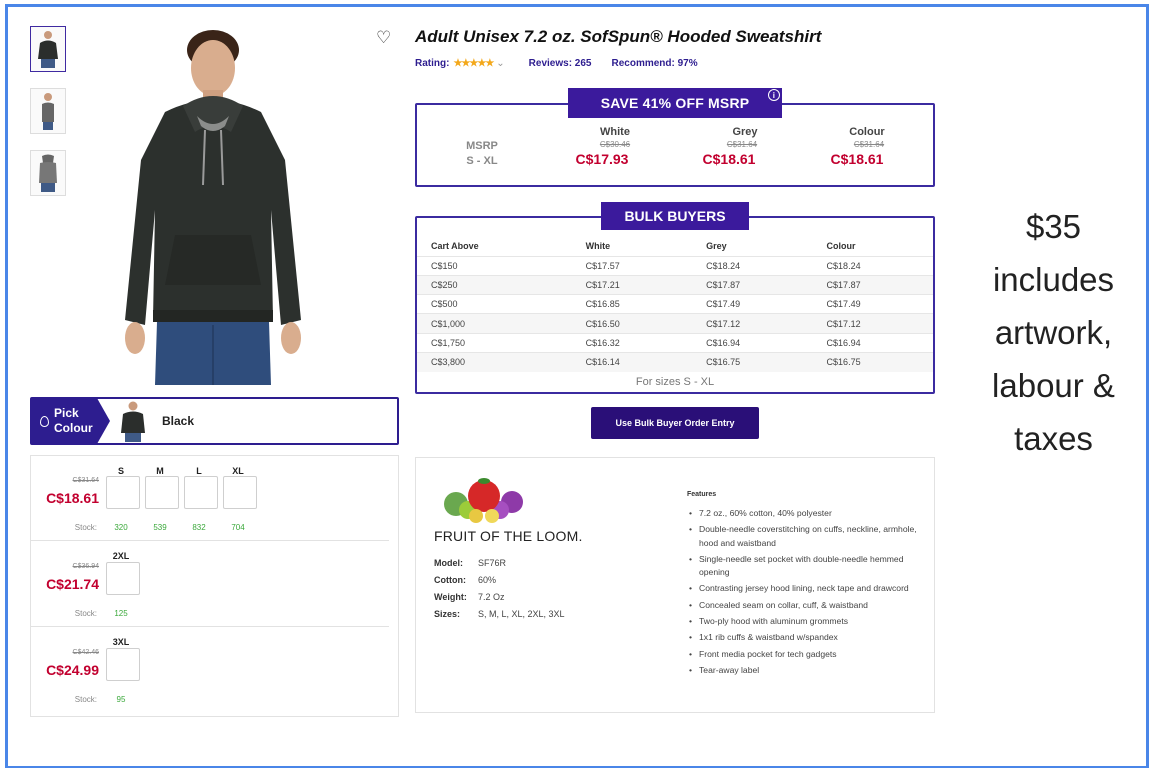  I want to click on new-price: C$21.74, so click(72, 584).